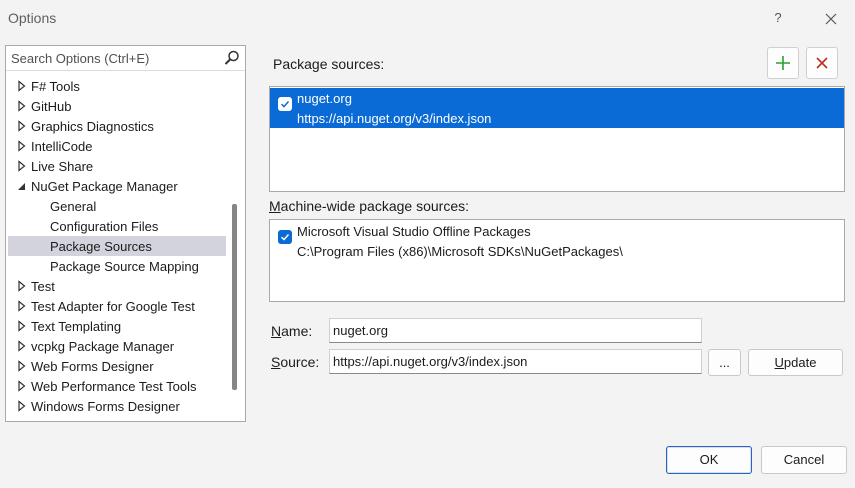  I want to click on tree-item-label: GitHub, so click(51, 106).